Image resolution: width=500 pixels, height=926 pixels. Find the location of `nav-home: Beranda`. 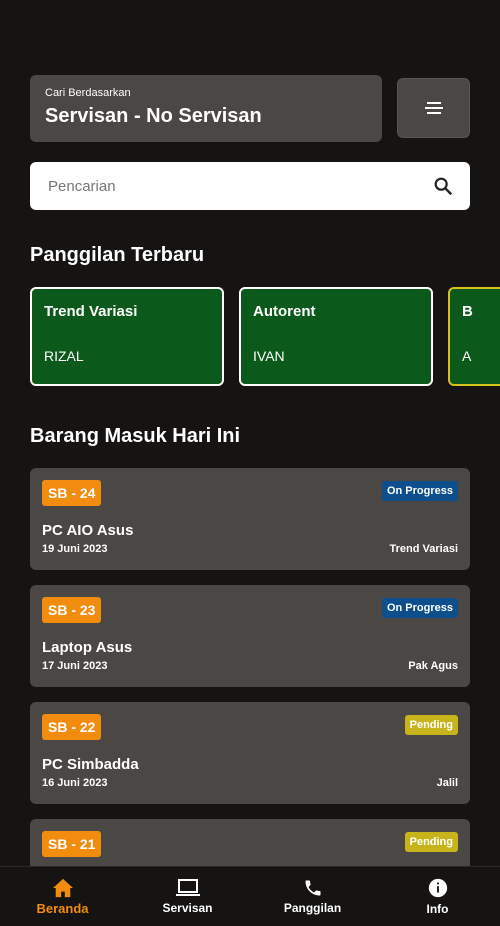

nav-home: Beranda is located at coordinates (62, 896).